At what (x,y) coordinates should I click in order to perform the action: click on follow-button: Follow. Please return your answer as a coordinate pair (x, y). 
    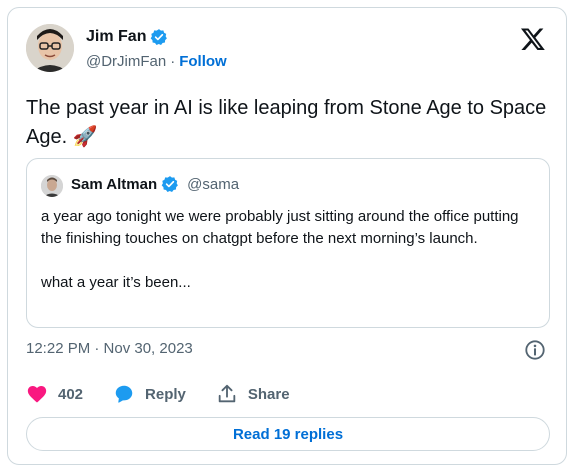
    Looking at the image, I should click on (203, 61).